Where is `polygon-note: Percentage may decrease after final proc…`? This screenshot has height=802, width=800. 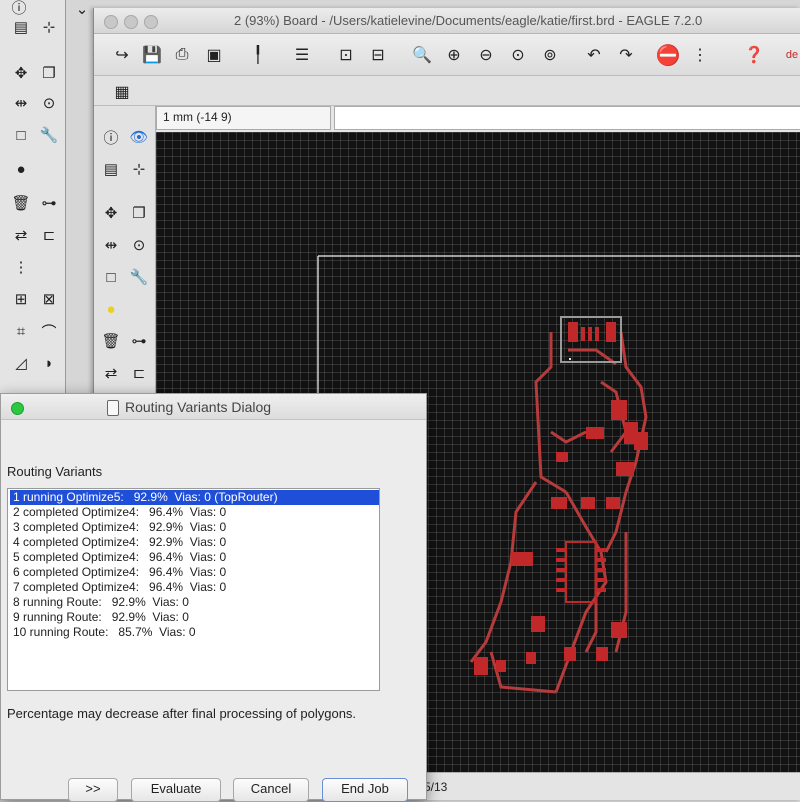
polygon-note: Percentage may decrease after final proc… is located at coordinates (182, 713).